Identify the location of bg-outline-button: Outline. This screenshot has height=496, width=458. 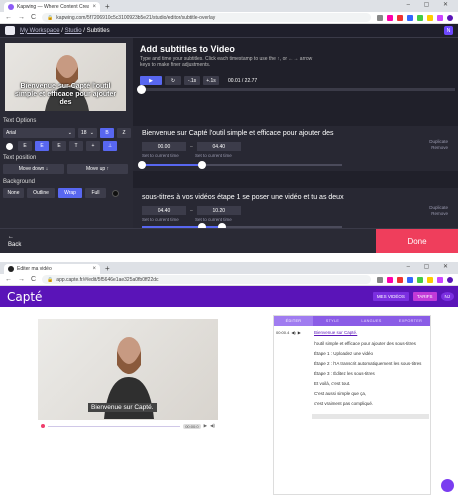
(41, 193).